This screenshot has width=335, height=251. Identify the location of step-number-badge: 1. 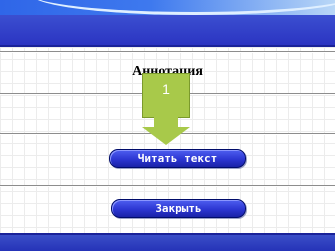
(166, 95).